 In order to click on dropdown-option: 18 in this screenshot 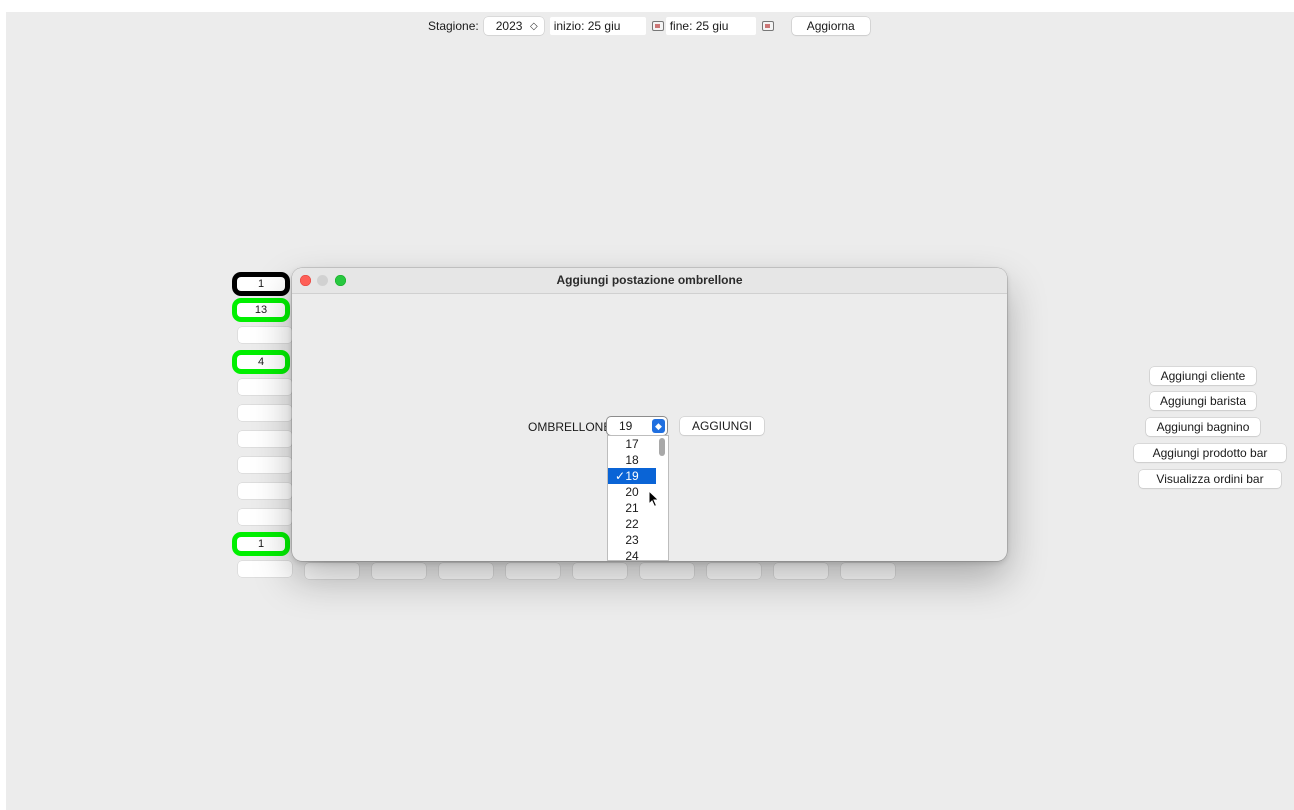, I will do `click(632, 460)`.